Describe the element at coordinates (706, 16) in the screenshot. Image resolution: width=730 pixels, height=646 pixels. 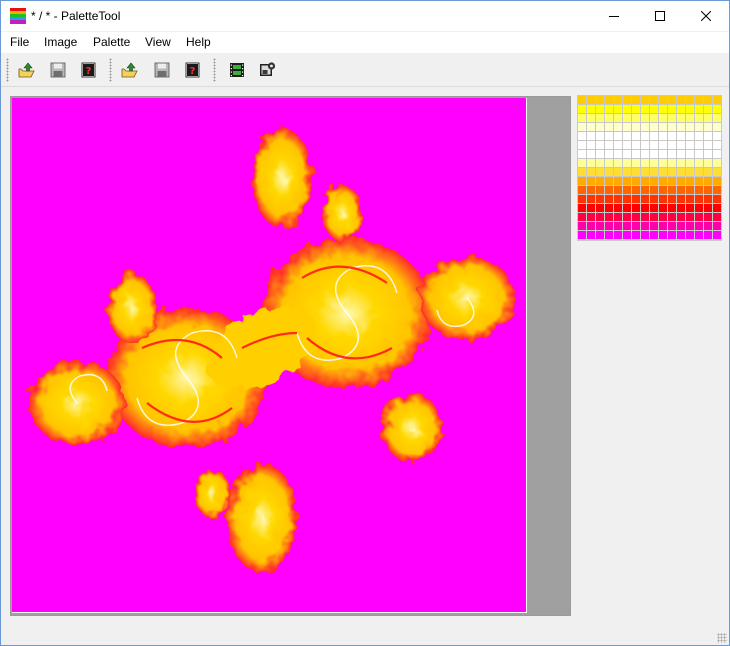
I see `close-button` at that location.